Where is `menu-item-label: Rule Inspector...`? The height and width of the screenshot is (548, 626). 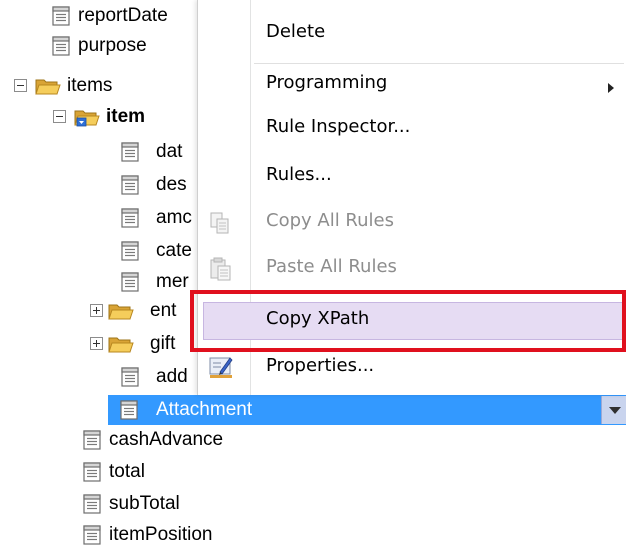 menu-item-label: Rule Inspector... is located at coordinates (338, 126).